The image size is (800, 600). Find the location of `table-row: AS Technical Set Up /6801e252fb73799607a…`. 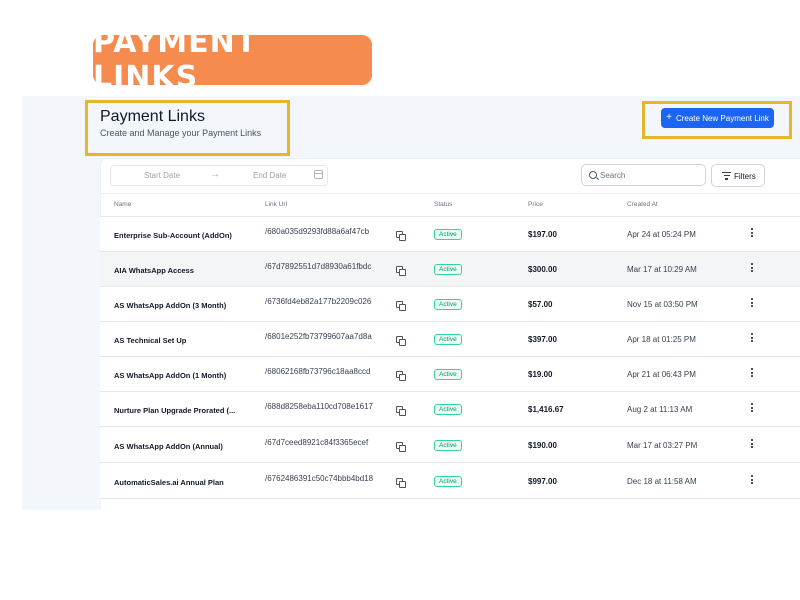

table-row: AS Technical Set Up /6801e252fb73799607a… is located at coordinates (450, 339).